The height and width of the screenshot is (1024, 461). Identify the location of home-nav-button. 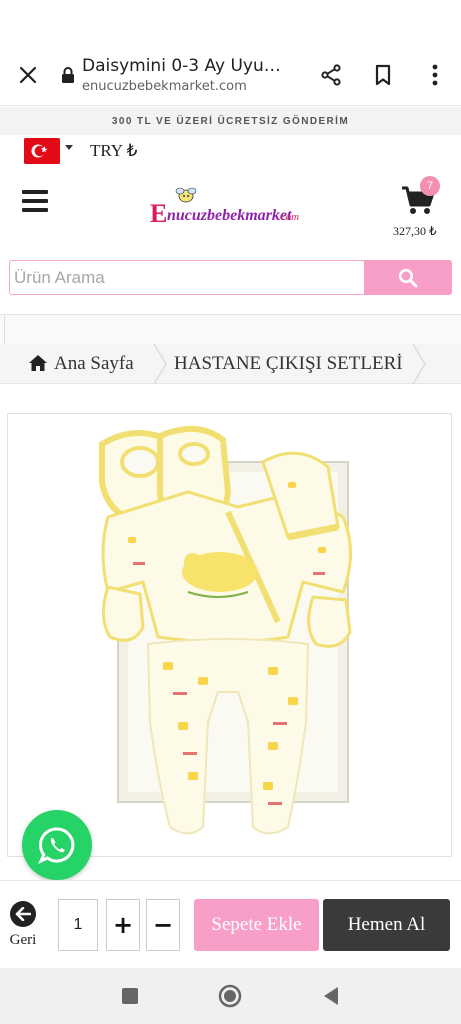
(230, 996).